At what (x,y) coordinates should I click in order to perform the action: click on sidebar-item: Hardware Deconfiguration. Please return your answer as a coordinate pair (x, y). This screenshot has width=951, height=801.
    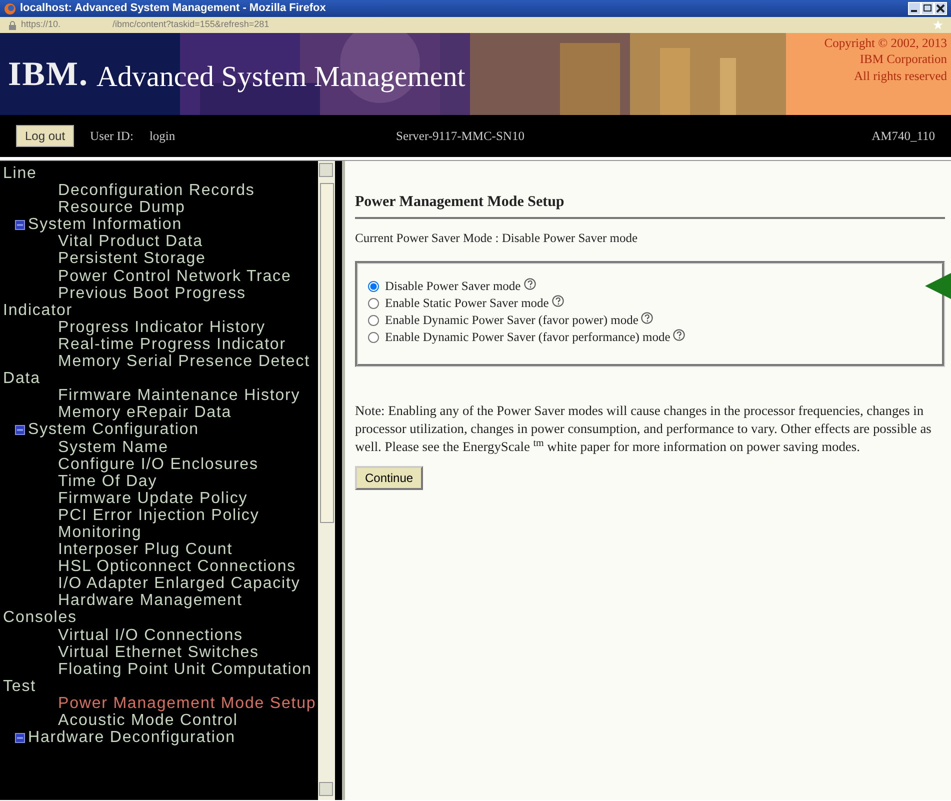
    Looking at the image, I should click on (160, 737).